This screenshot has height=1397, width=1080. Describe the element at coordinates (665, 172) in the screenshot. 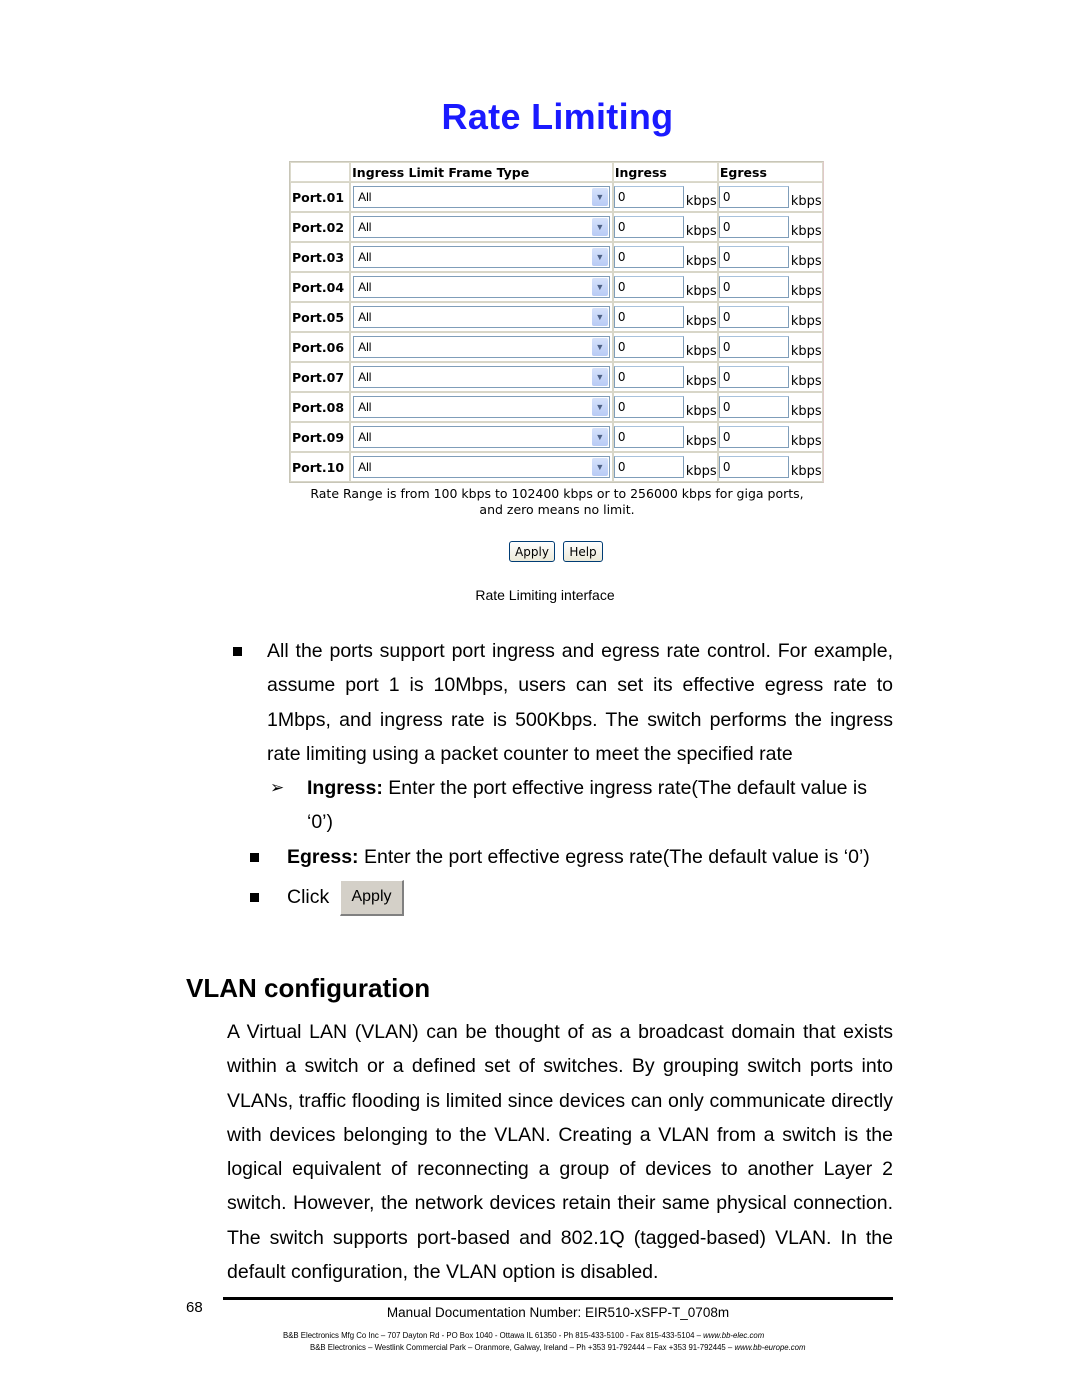

I see `header-ingress: Ingress` at that location.